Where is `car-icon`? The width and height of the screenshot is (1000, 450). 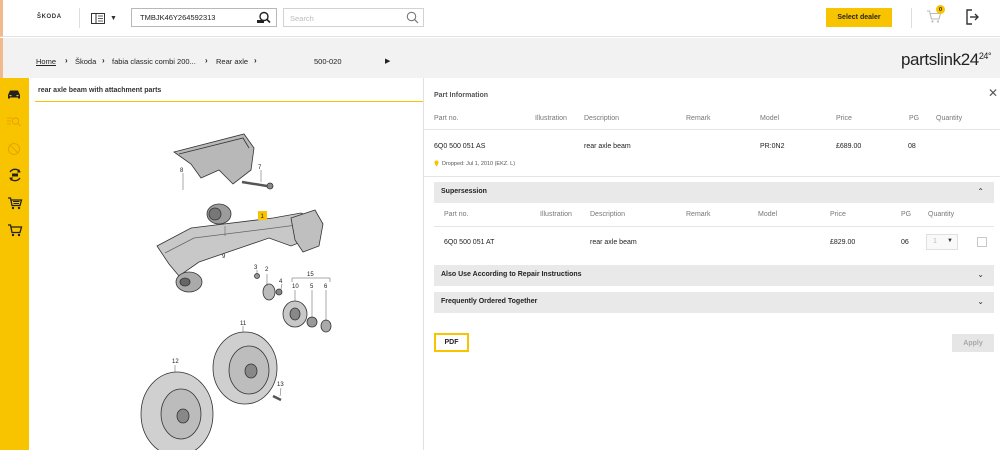 car-icon is located at coordinates (14, 94).